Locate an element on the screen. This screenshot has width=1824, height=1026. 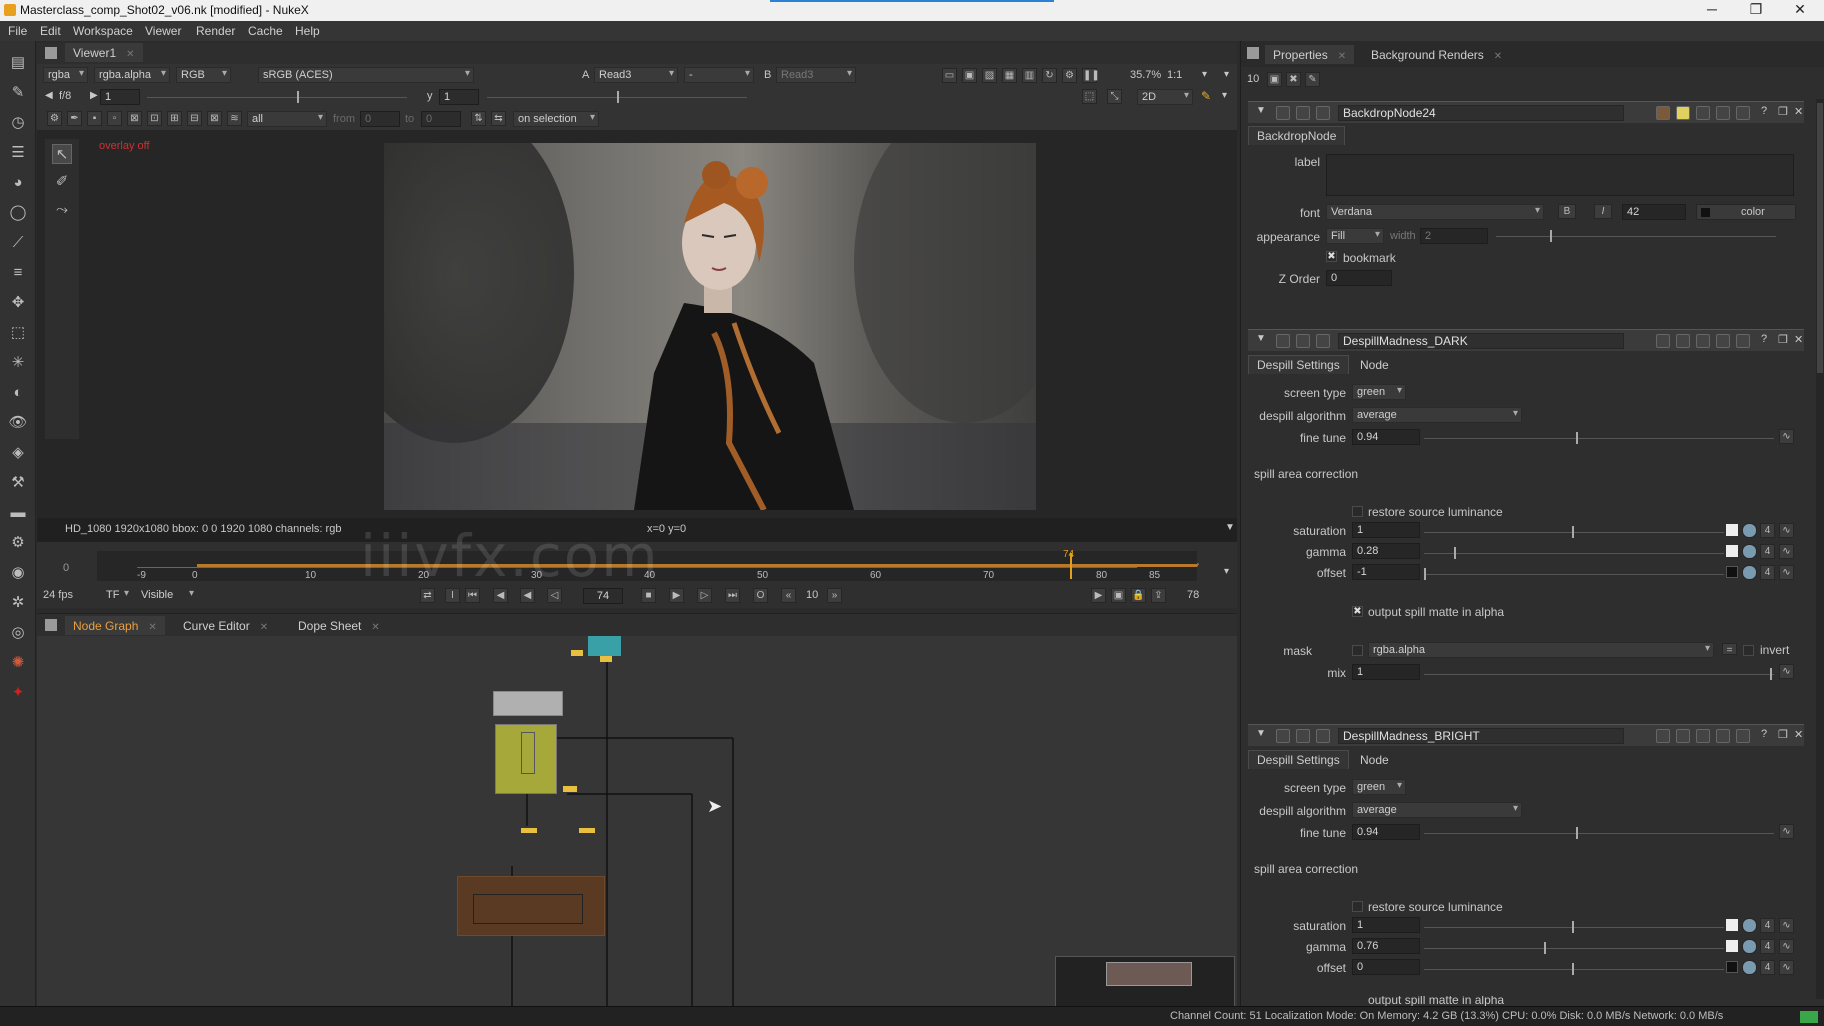
keyer-nodes-icon: ⟋ is located at coordinates (18, 243).